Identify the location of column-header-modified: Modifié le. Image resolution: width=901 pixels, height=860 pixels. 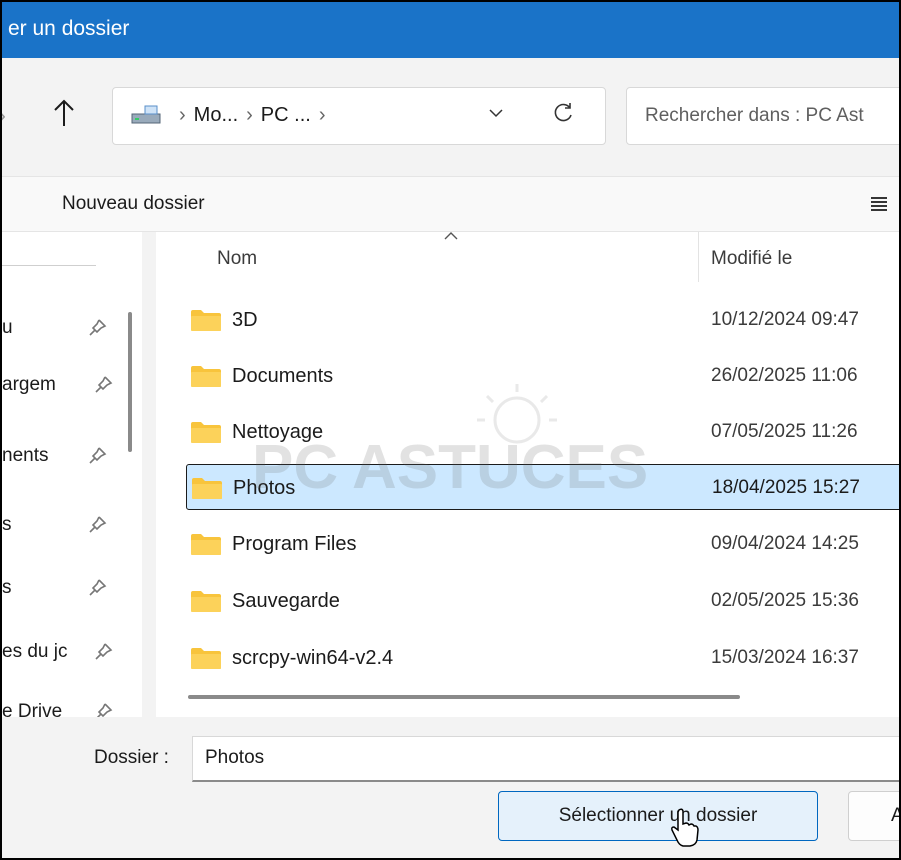
(751, 259).